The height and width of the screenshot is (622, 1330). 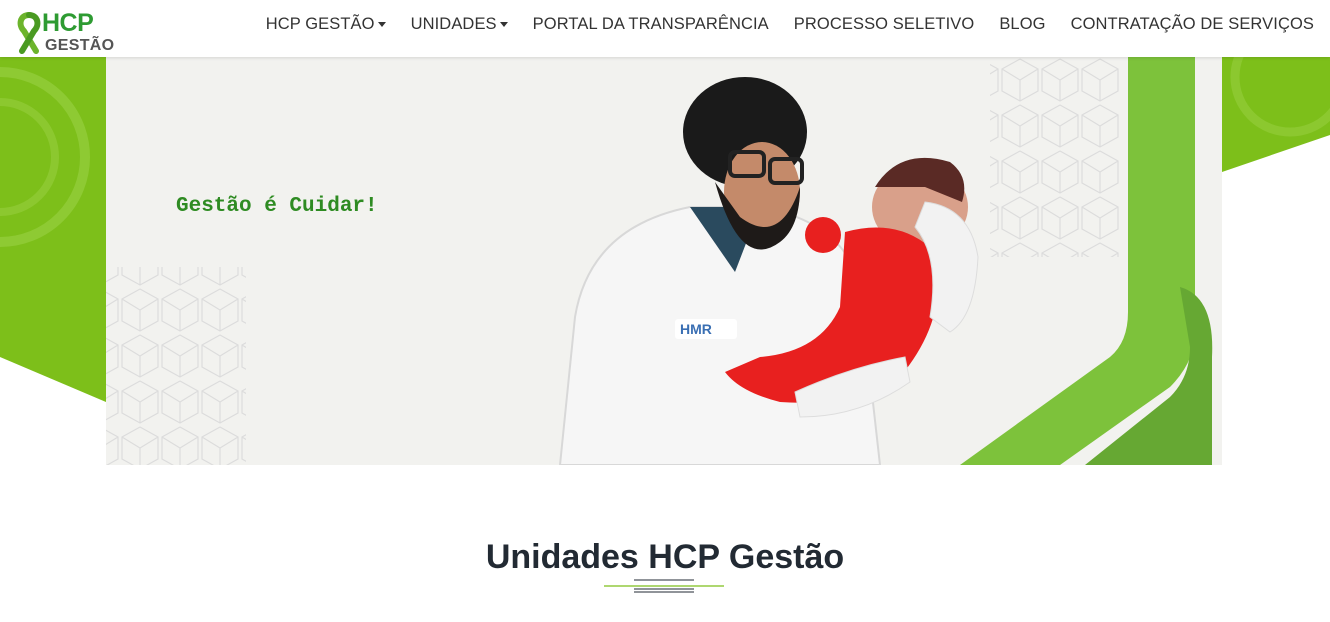 What do you see at coordinates (696, 329) in the screenshot?
I see `hmr-badge: HMR` at bounding box center [696, 329].